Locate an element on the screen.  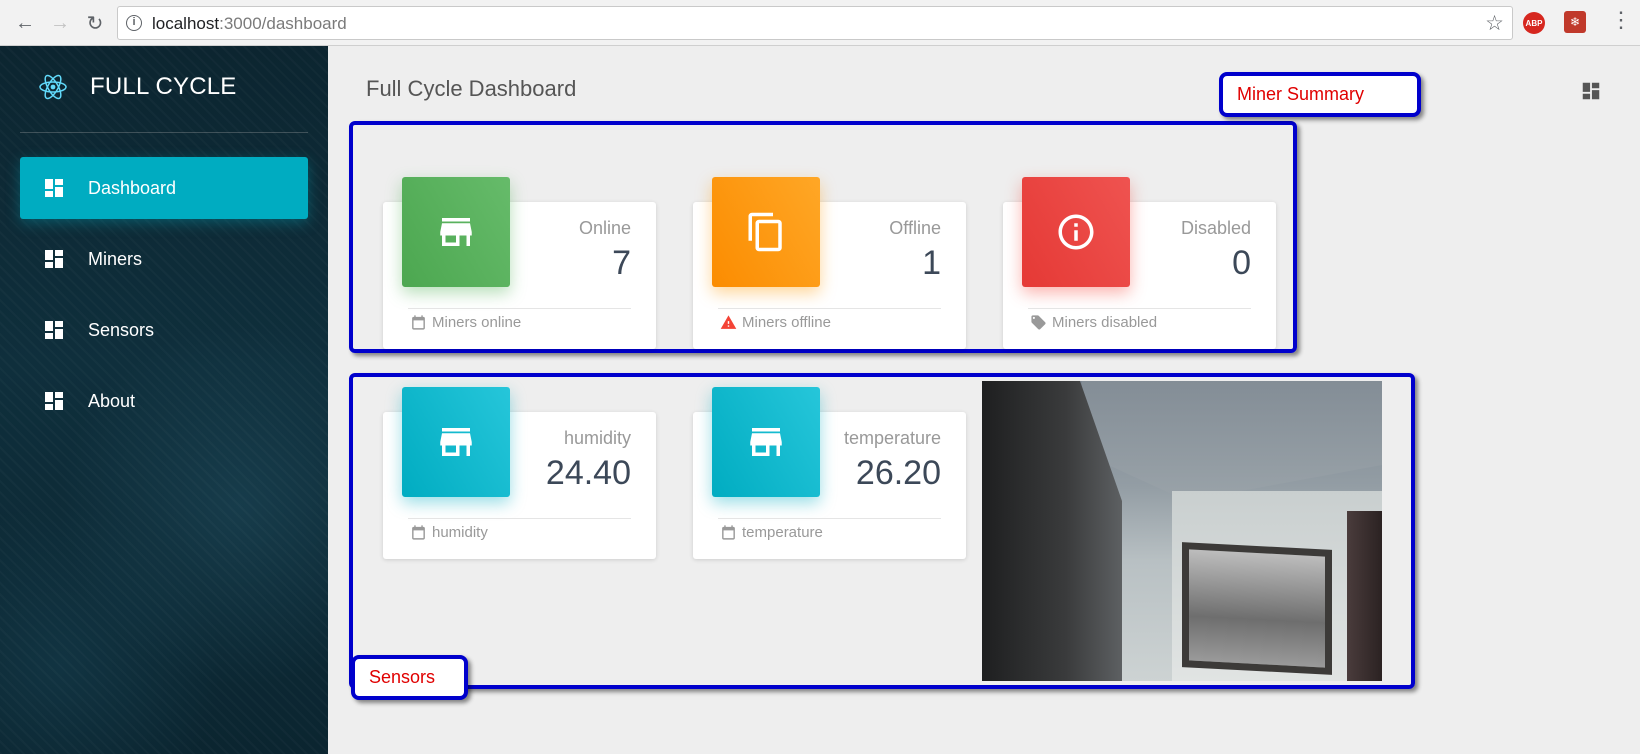
card-footer-text: humidity is located at coordinates (460, 532).